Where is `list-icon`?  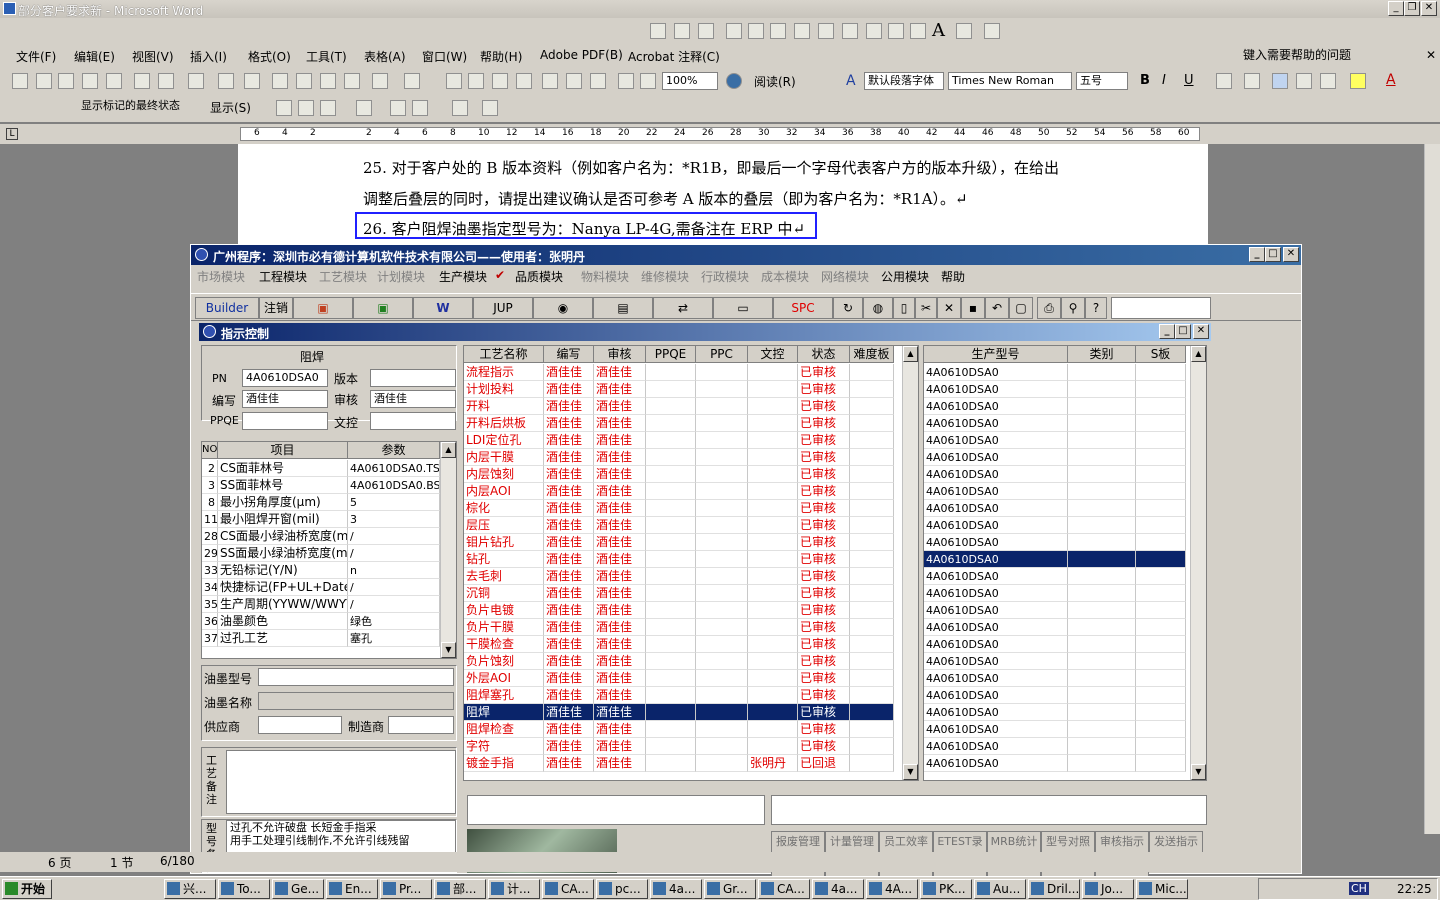 list-icon is located at coordinates (826, 31).